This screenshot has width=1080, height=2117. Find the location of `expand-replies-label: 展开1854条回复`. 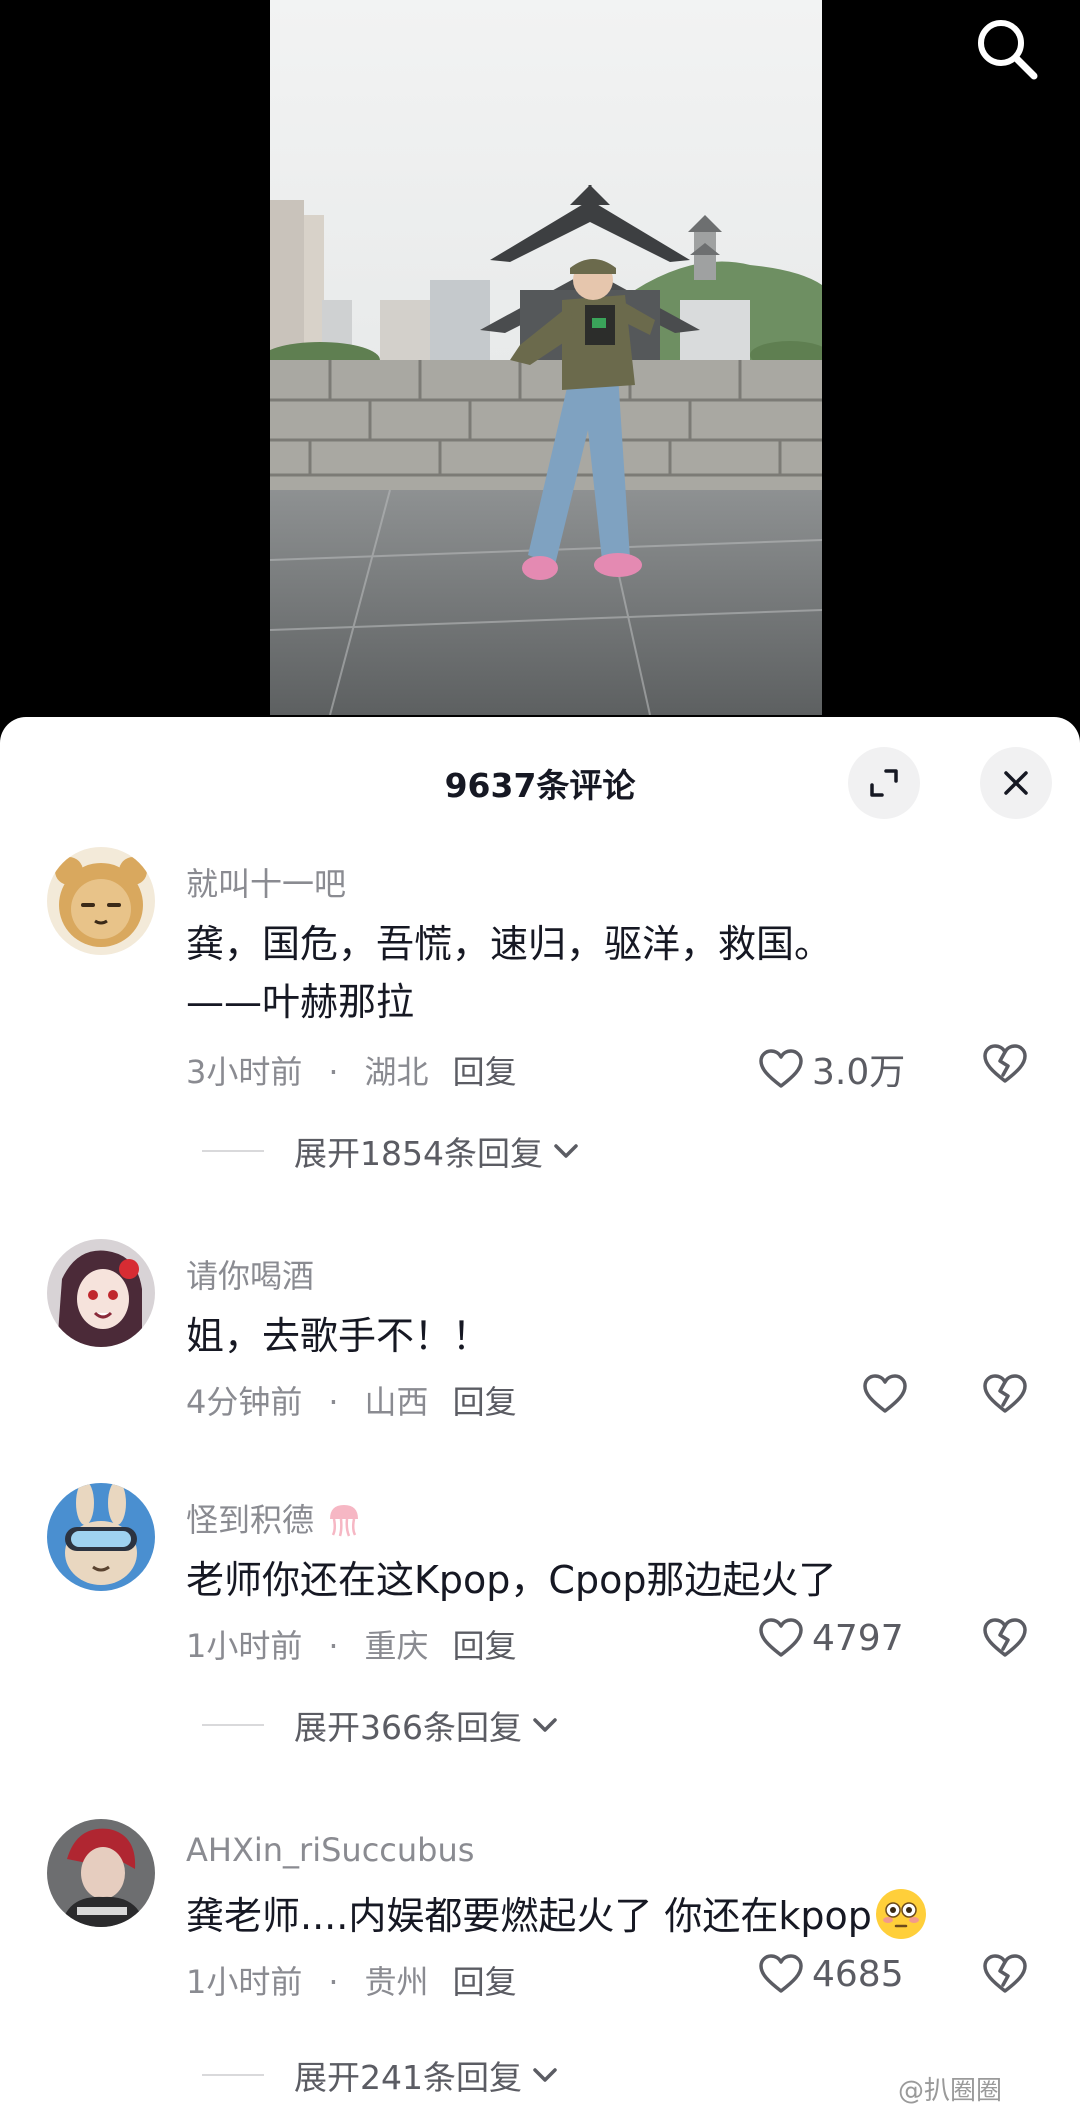

expand-replies-label: 展开1854条回复 is located at coordinates (418, 1153).